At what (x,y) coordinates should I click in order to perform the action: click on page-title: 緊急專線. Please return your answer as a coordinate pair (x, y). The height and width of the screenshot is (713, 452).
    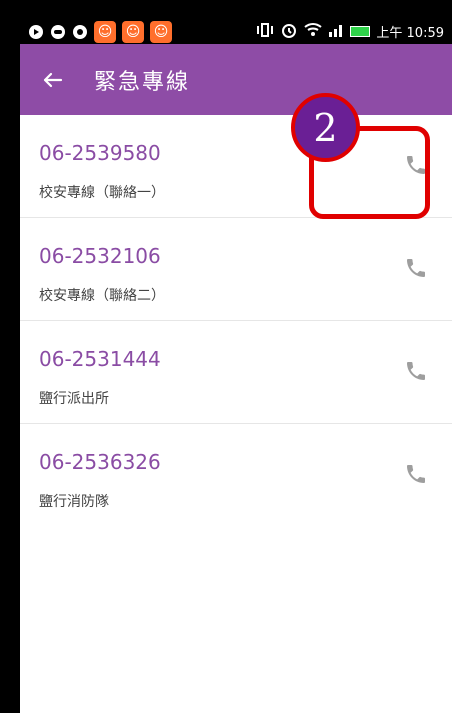
    Looking at the image, I should click on (142, 82).